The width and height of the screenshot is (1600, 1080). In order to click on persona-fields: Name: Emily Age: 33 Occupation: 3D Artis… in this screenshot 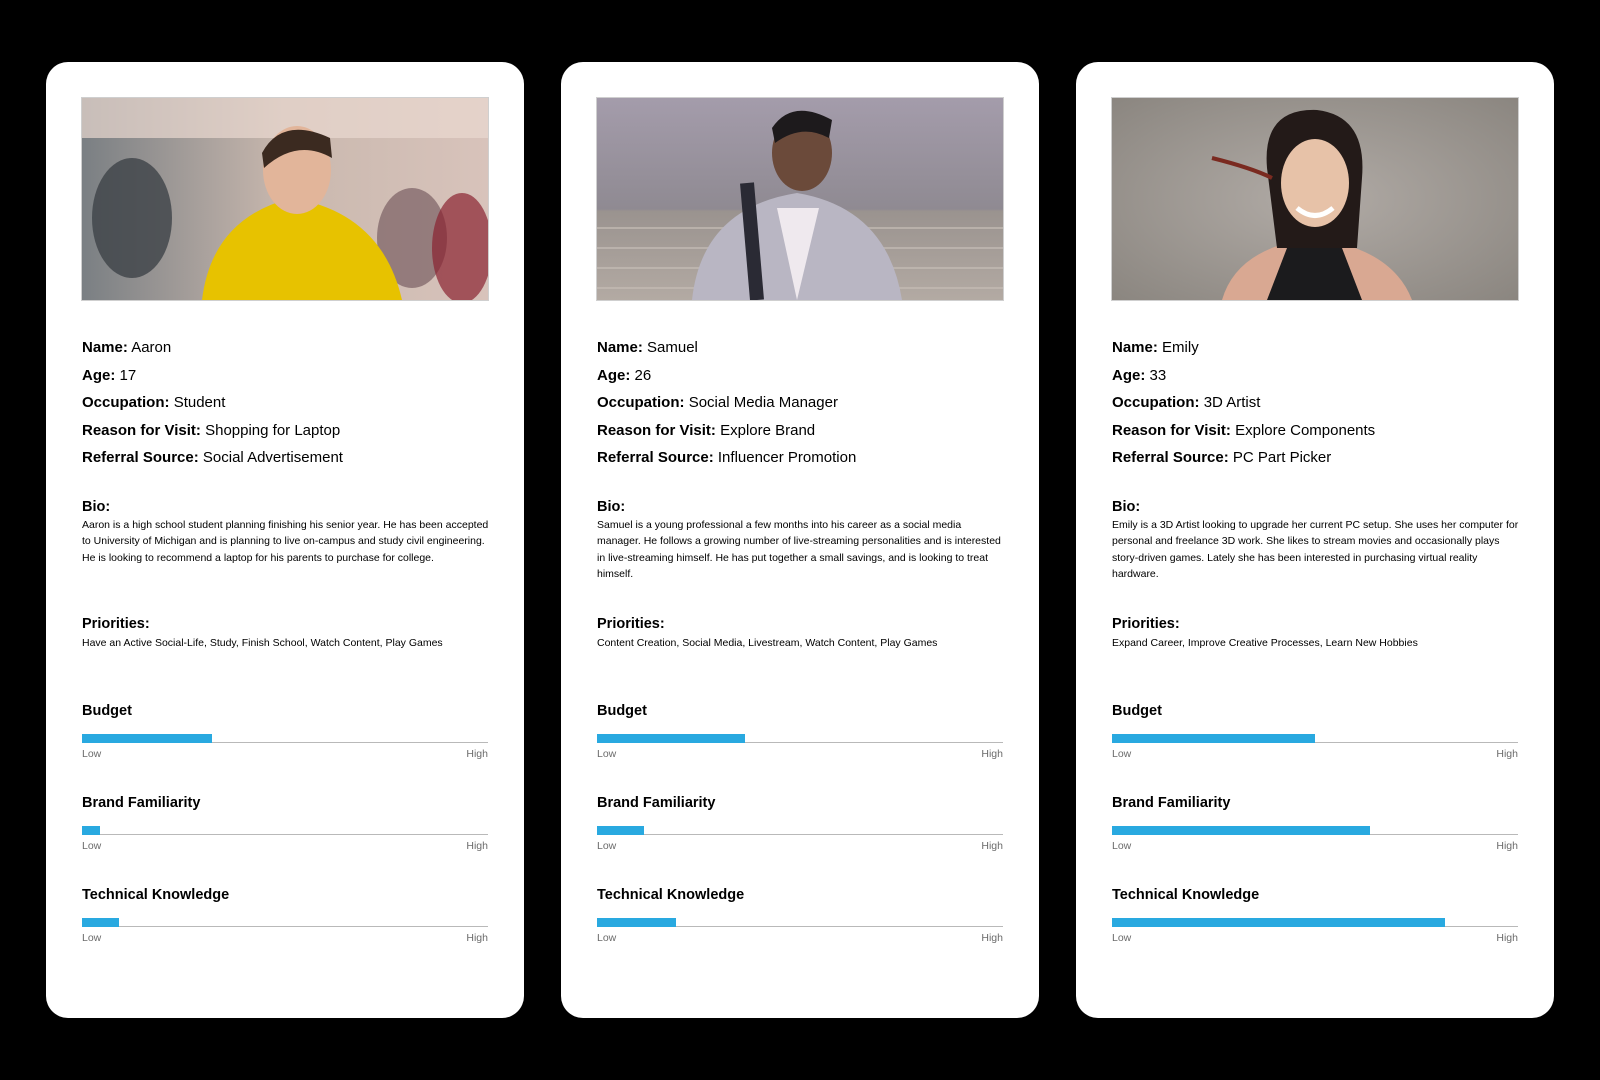, I will do `click(1315, 403)`.